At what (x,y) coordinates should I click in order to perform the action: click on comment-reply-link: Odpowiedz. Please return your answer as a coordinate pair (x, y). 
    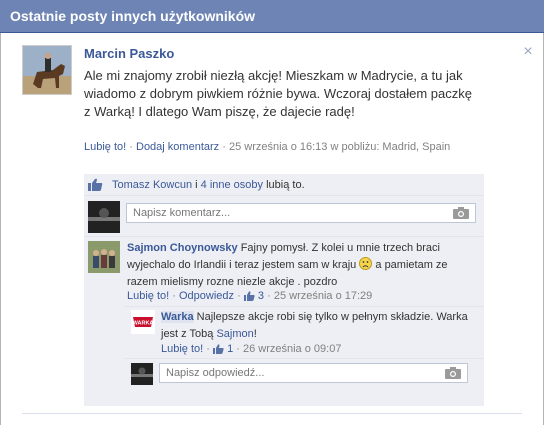
    Looking at the image, I should click on (206, 296).